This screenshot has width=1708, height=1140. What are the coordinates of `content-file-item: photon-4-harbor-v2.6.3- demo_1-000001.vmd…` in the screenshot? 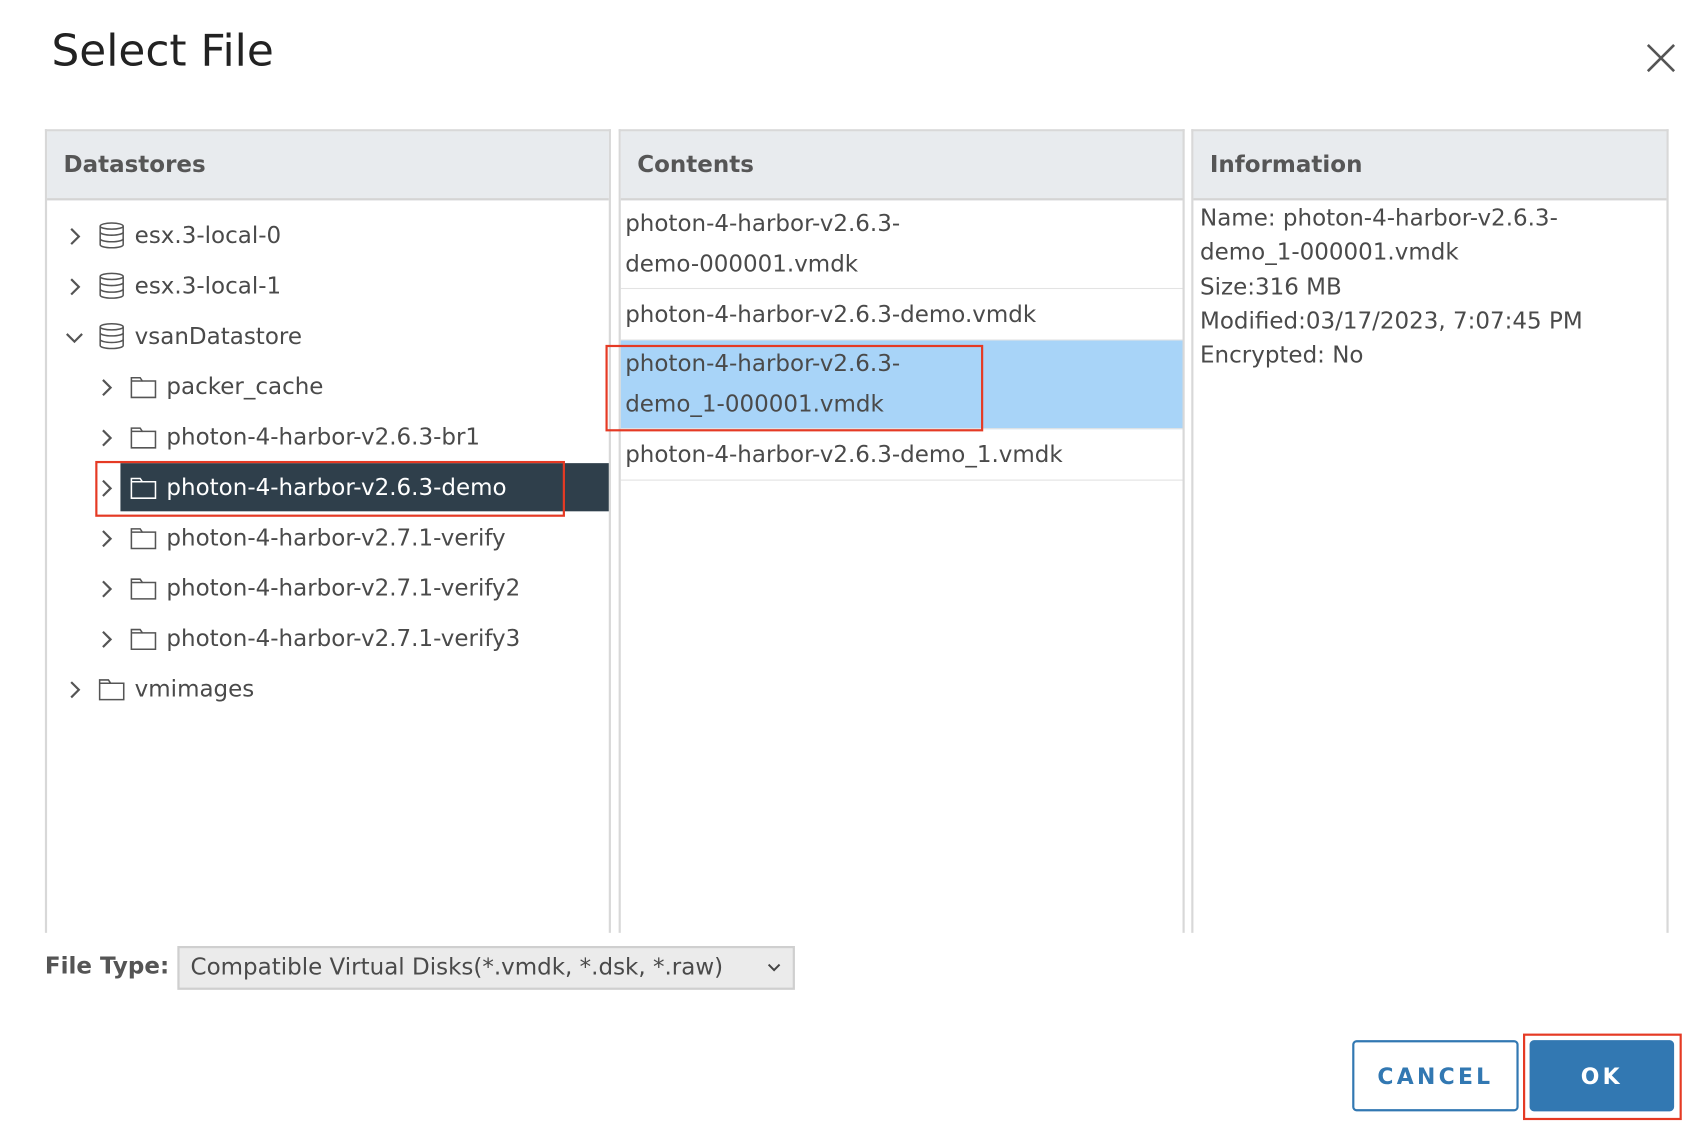 It's located at (901, 385).